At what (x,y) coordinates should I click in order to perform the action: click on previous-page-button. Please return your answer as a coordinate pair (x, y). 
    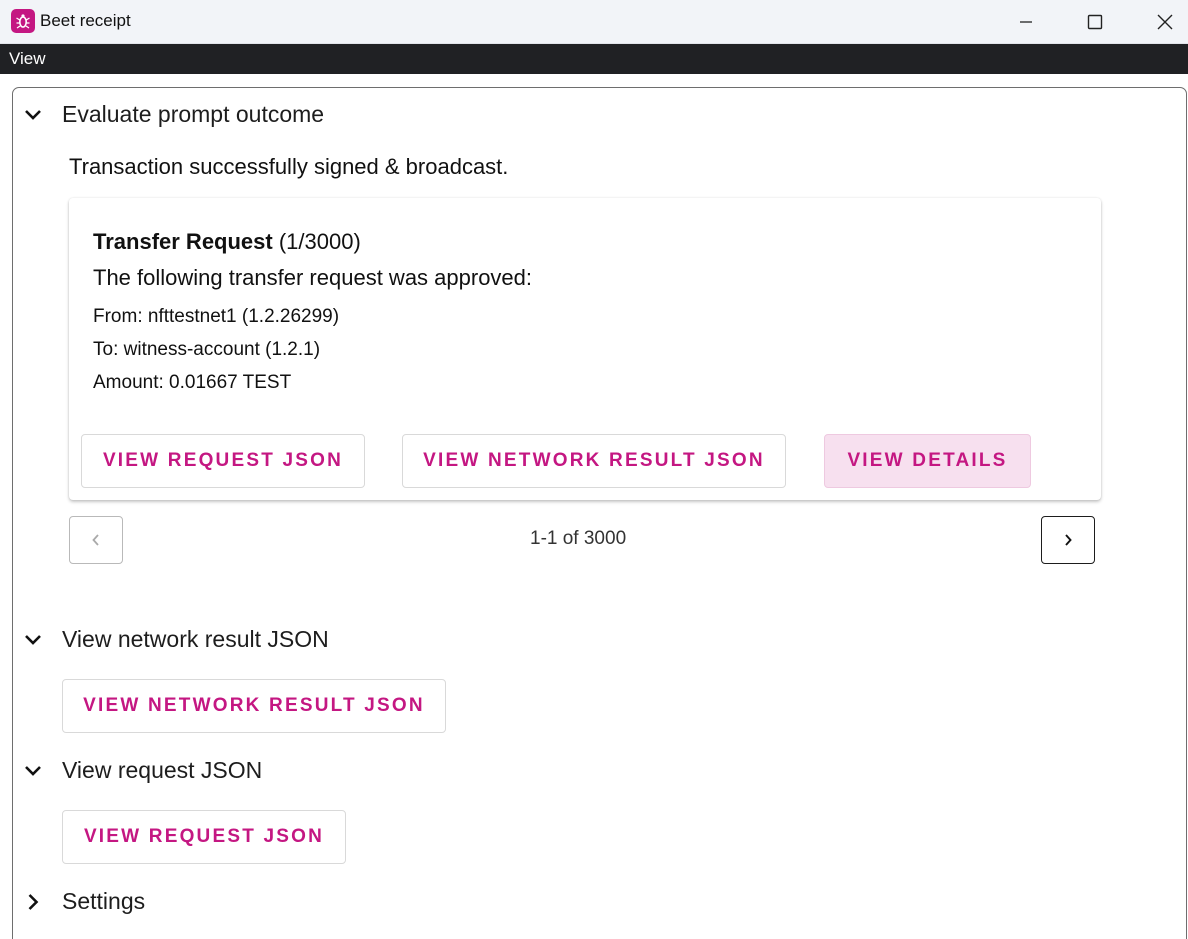
    Looking at the image, I should click on (96, 540).